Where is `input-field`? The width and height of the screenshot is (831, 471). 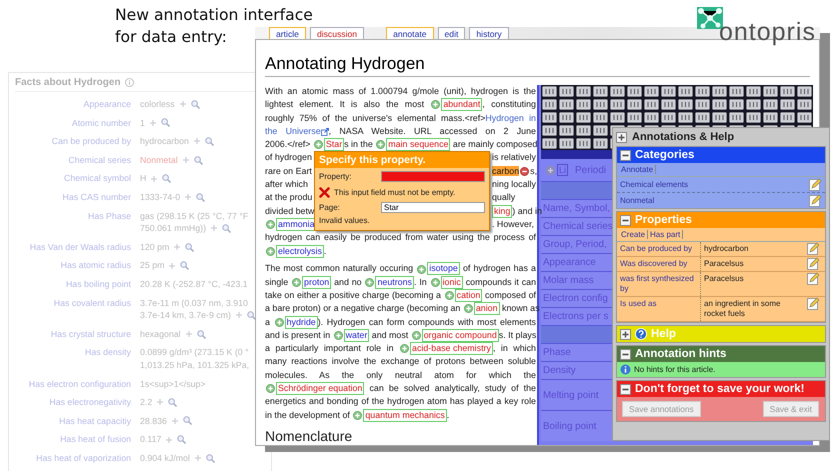 input-field is located at coordinates (433, 176).